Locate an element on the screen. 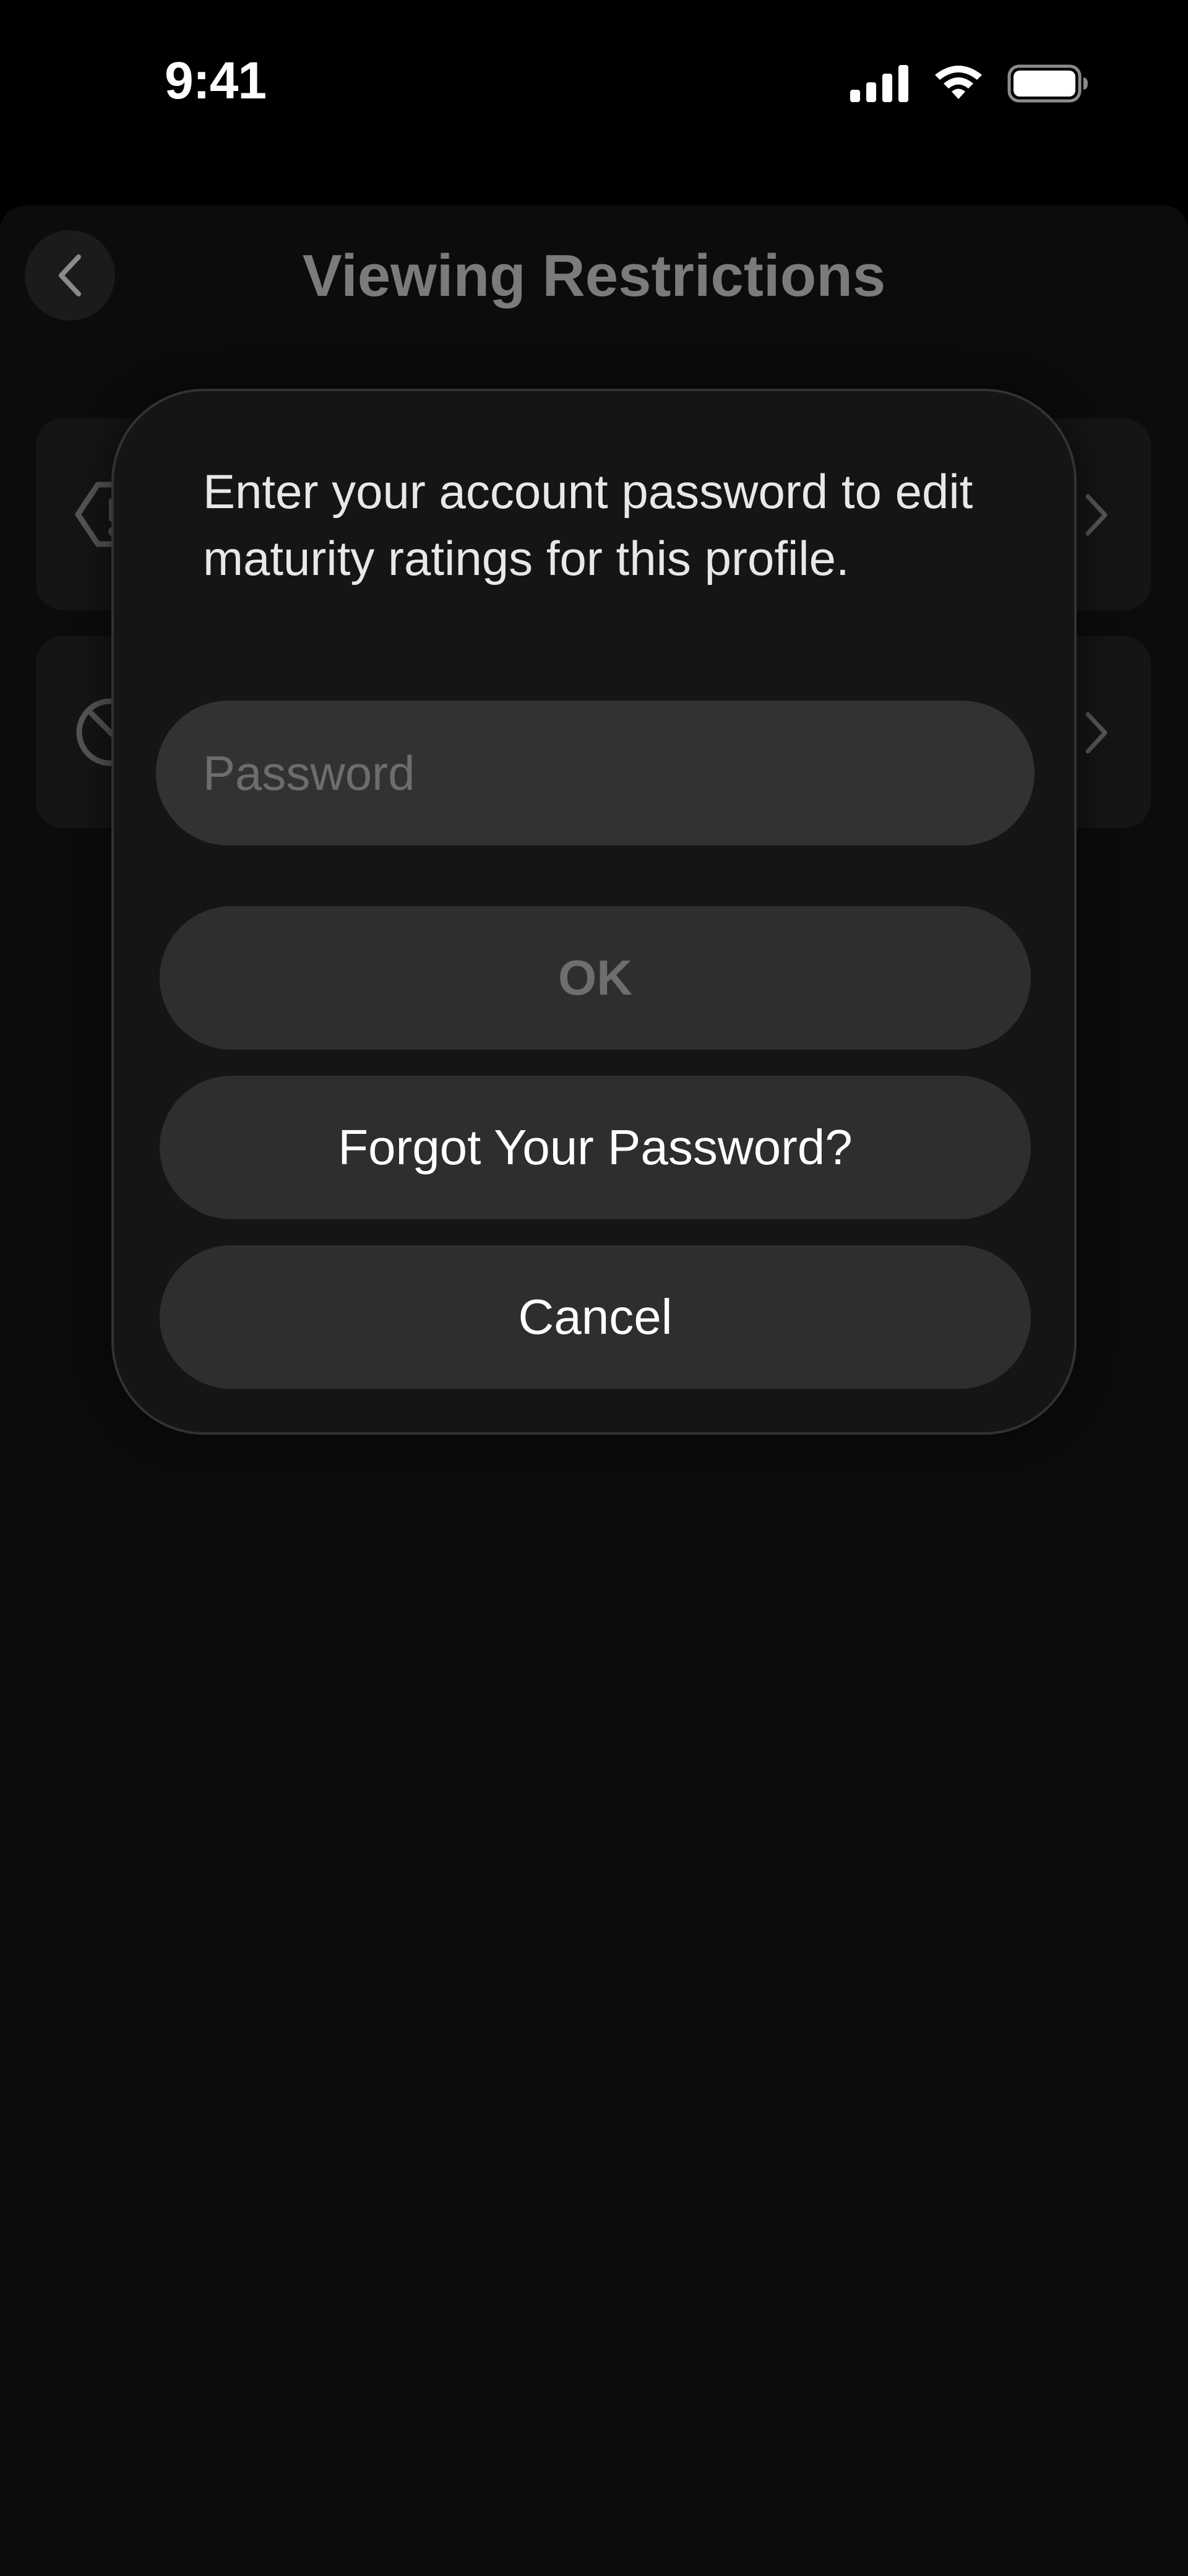 The width and height of the screenshot is (1188, 2576). battery-icon is located at coordinates (1048, 83).